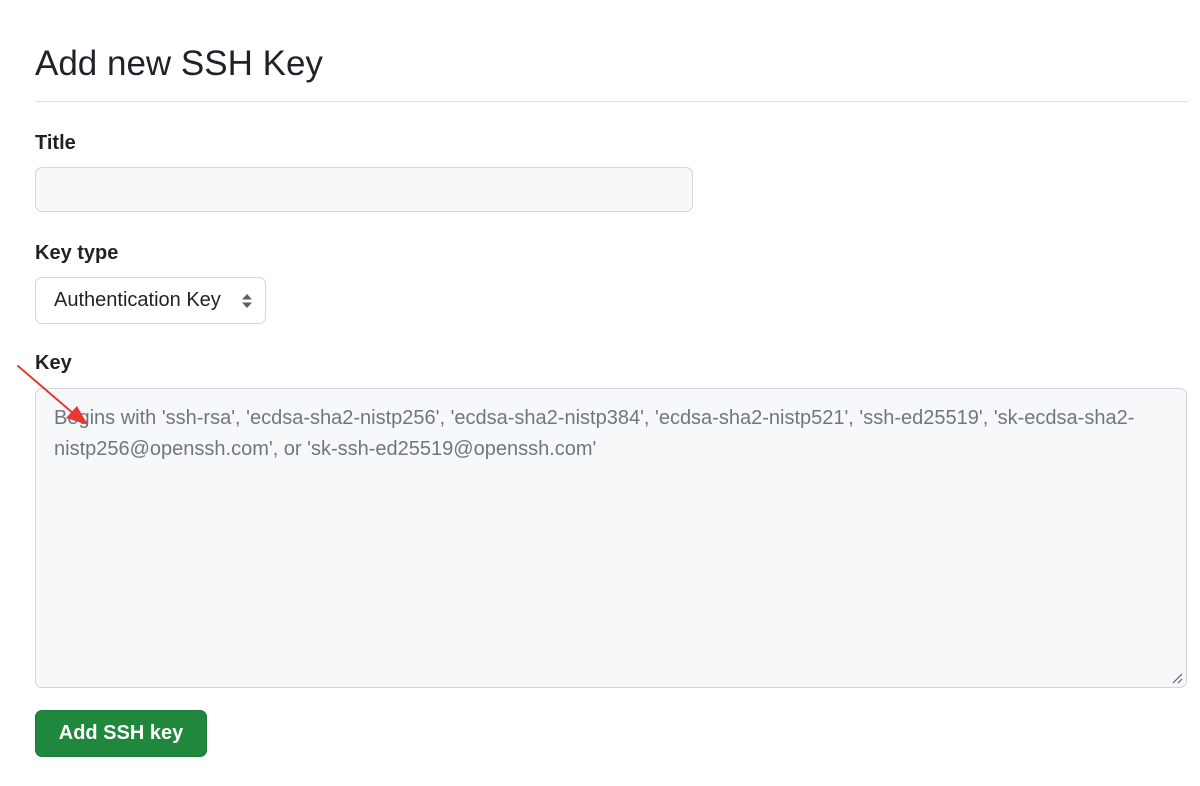 This screenshot has width=1200, height=786. I want to click on resize-handle-icon, so click(1177, 678).